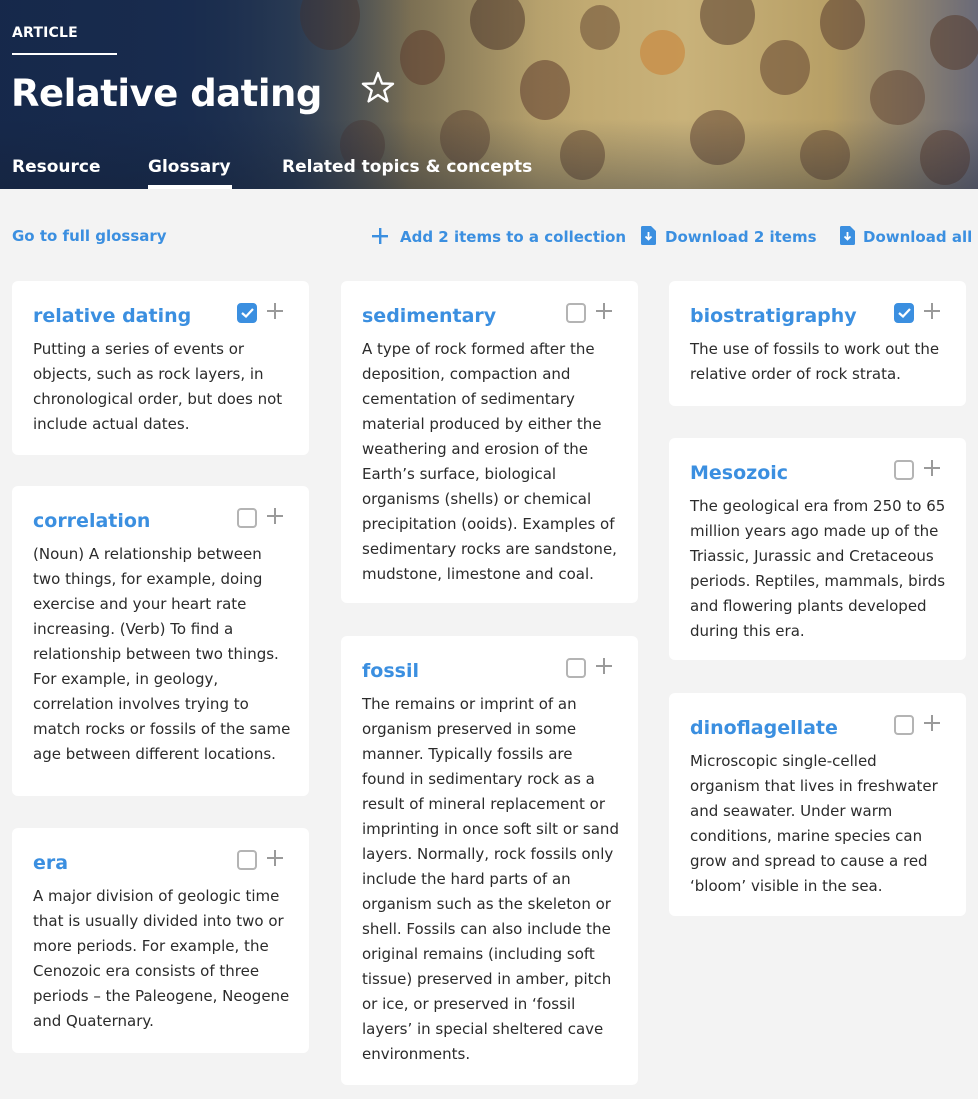 This screenshot has height=1099, width=978. Describe the element at coordinates (764, 728) in the screenshot. I see `glossary-term: dinoflagellate` at that location.